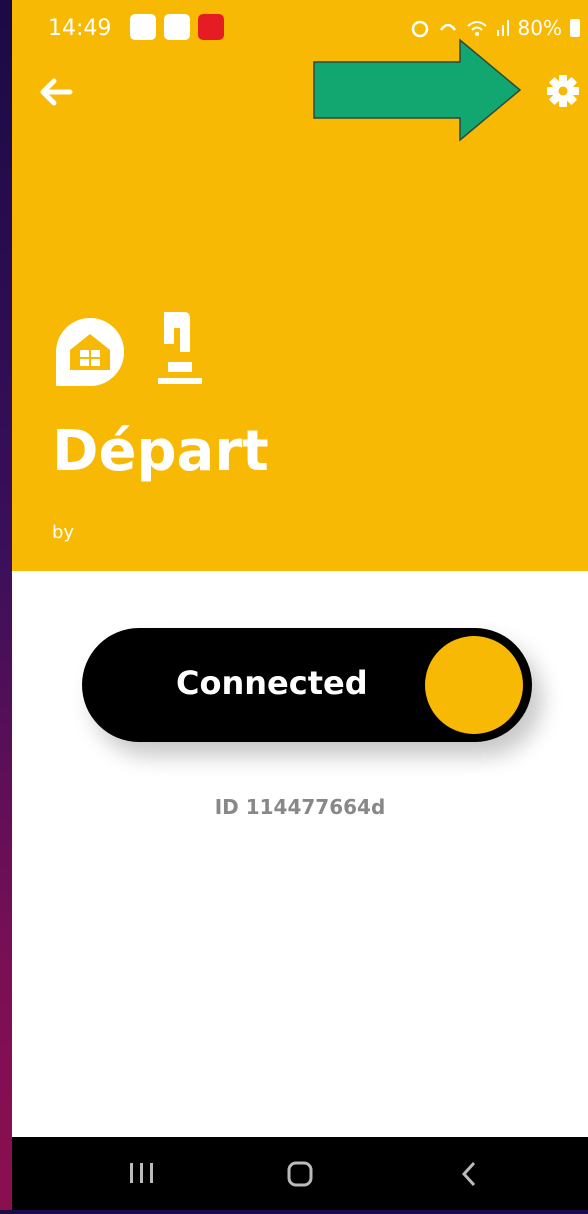 Image resolution: width=588 pixels, height=1214 pixels. I want to click on back-button, so click(56, 92).